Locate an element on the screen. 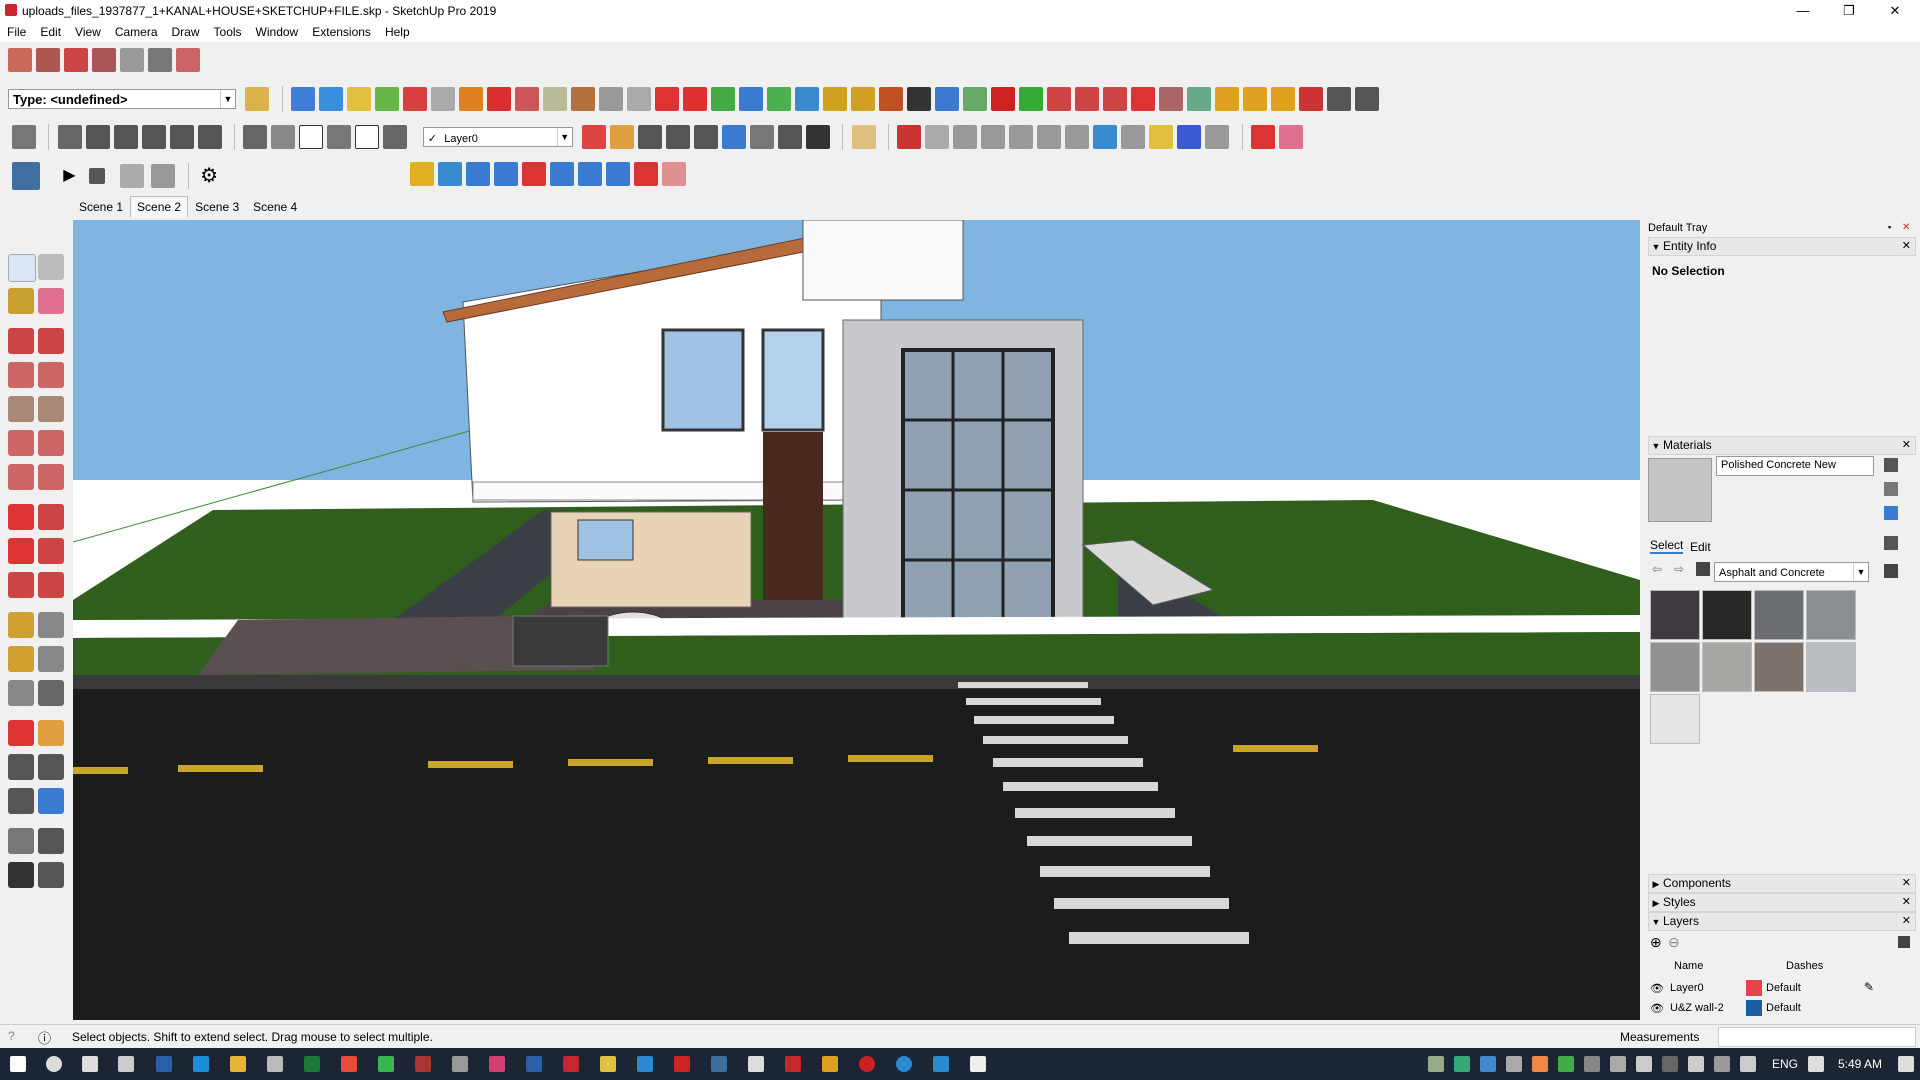 This screenshot has width=1920, height=1080. explode-icon is located at coordinates (1311, 99).